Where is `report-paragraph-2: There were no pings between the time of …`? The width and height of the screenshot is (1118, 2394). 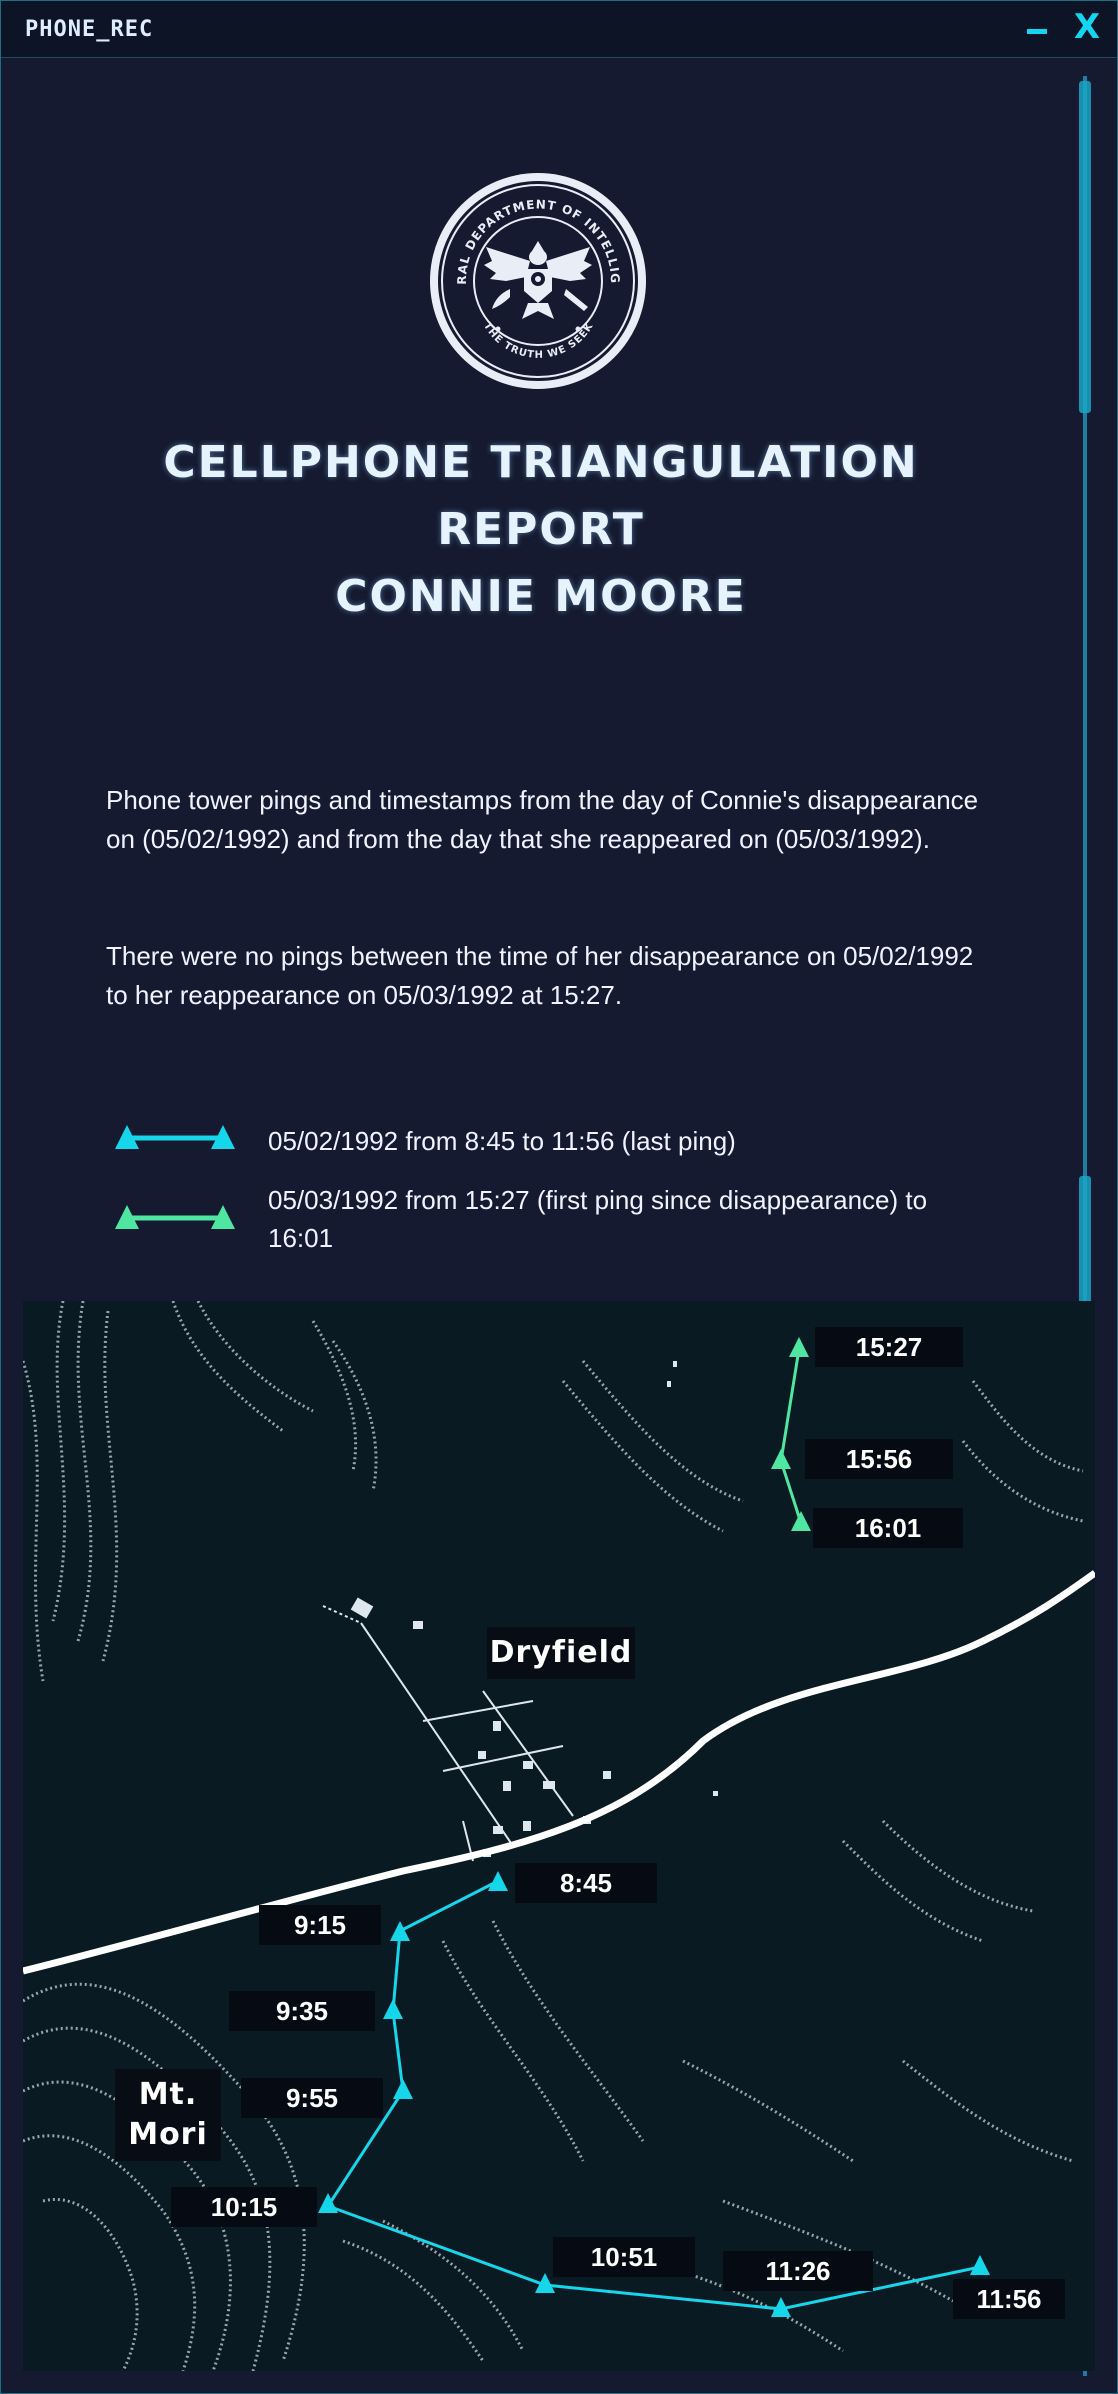
report-paragraph-2: There were no pings between the time of … is located at coordinates (540, 975).